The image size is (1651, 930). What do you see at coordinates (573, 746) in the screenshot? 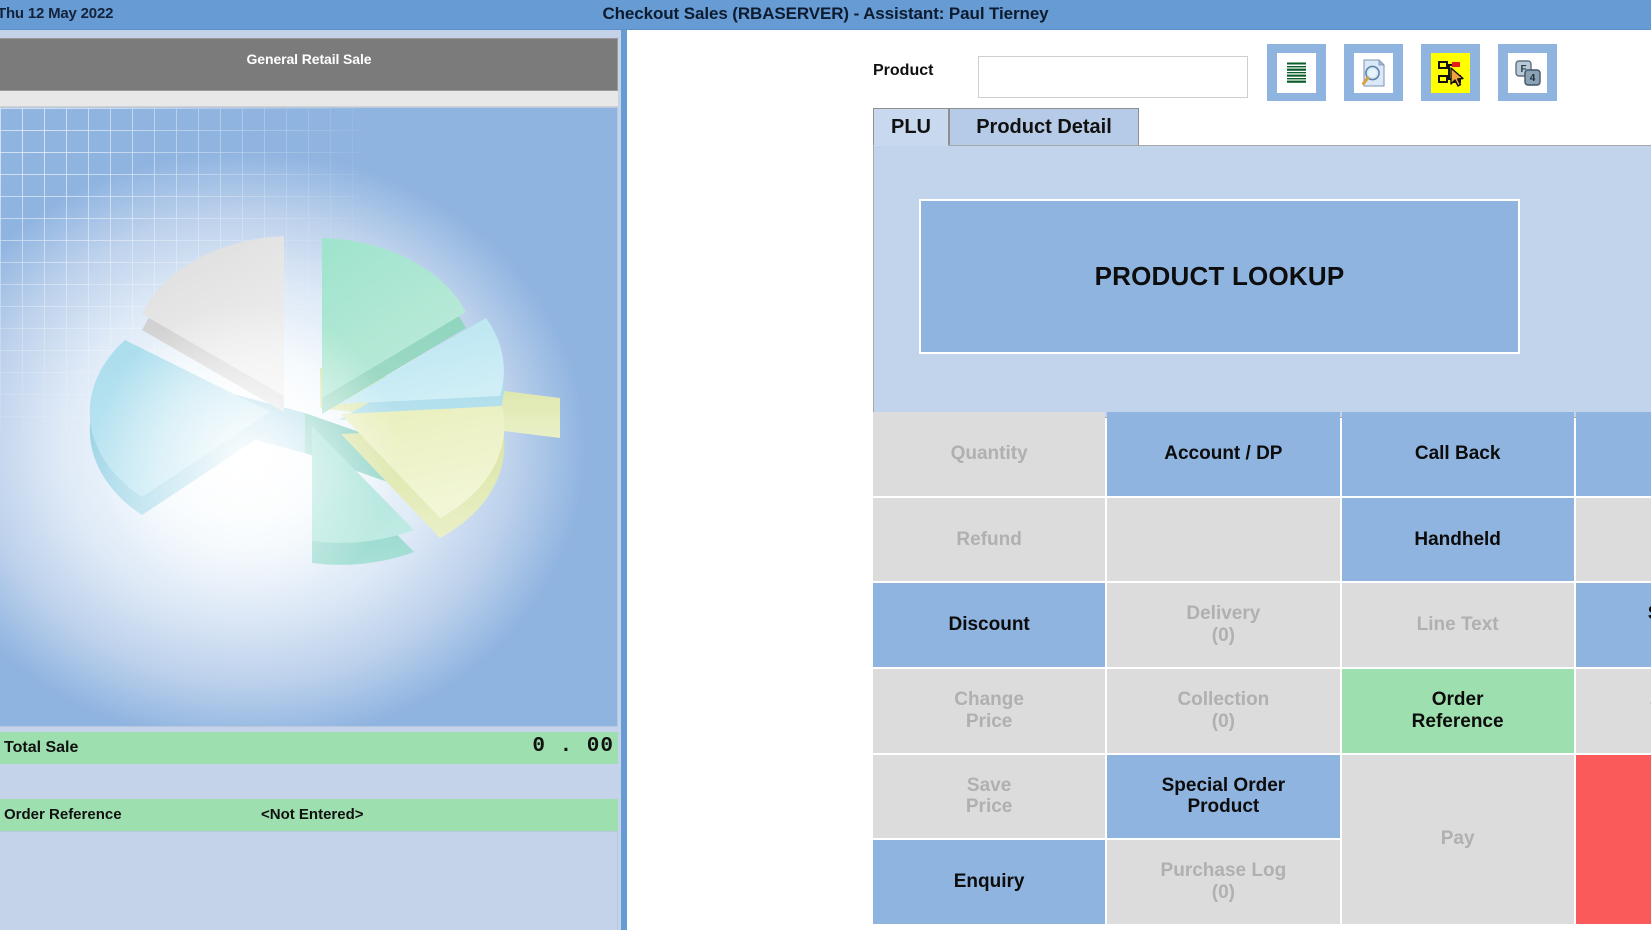
I see `total-sale-value: 0 . 00` at bounding box center [573, 746].